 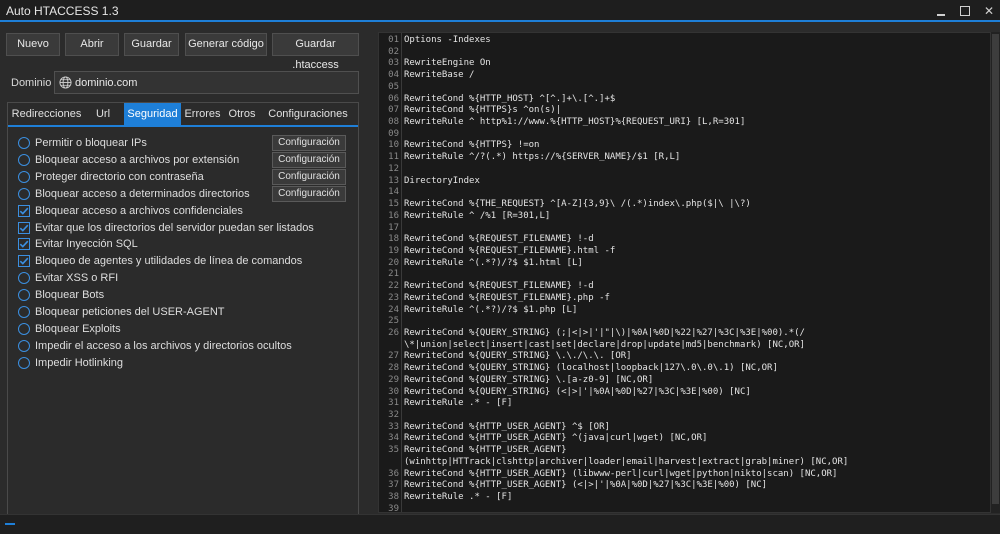 What do you see at coordinates (507, 426) in the screenshot?
I see `line-text: RewriteCond %{HTTP_USER_AGENT} ^$ [OR]` at bounding box center [507, 426].